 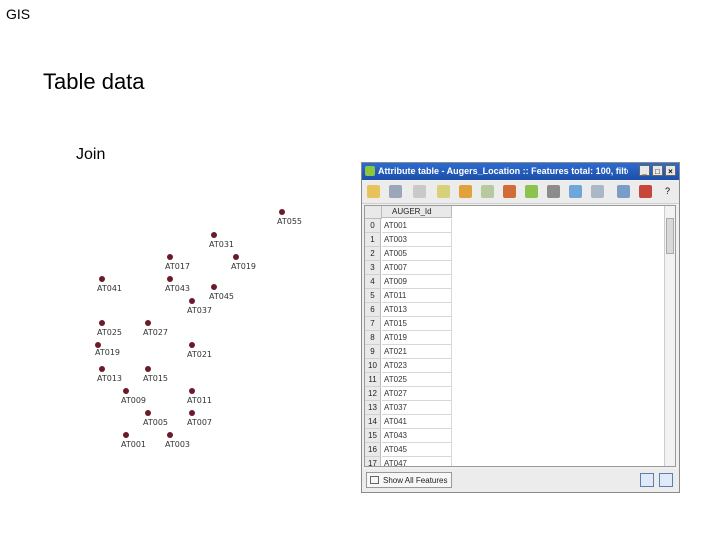 I want to click on row-number: 14, so click(x=373, y=422).